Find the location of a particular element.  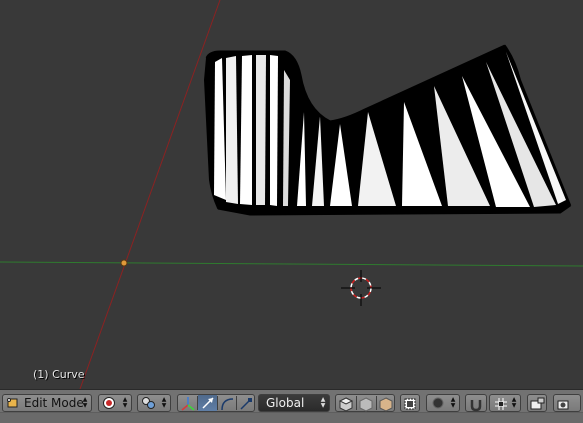

snap-element-selector: ▲ ▼ is located at coordinates (505, 403).